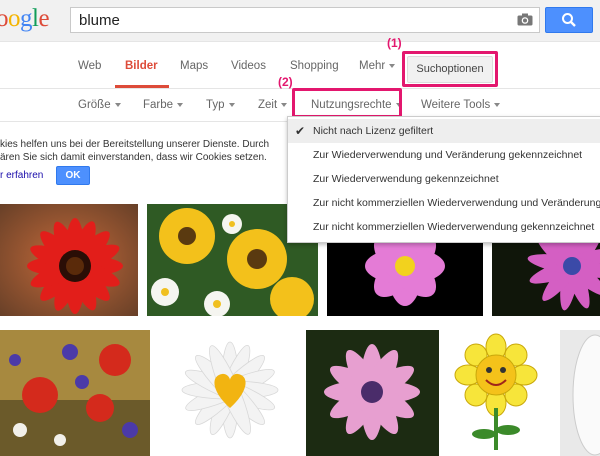  I want to click on tab-maps: Maps, so click(194, 66).